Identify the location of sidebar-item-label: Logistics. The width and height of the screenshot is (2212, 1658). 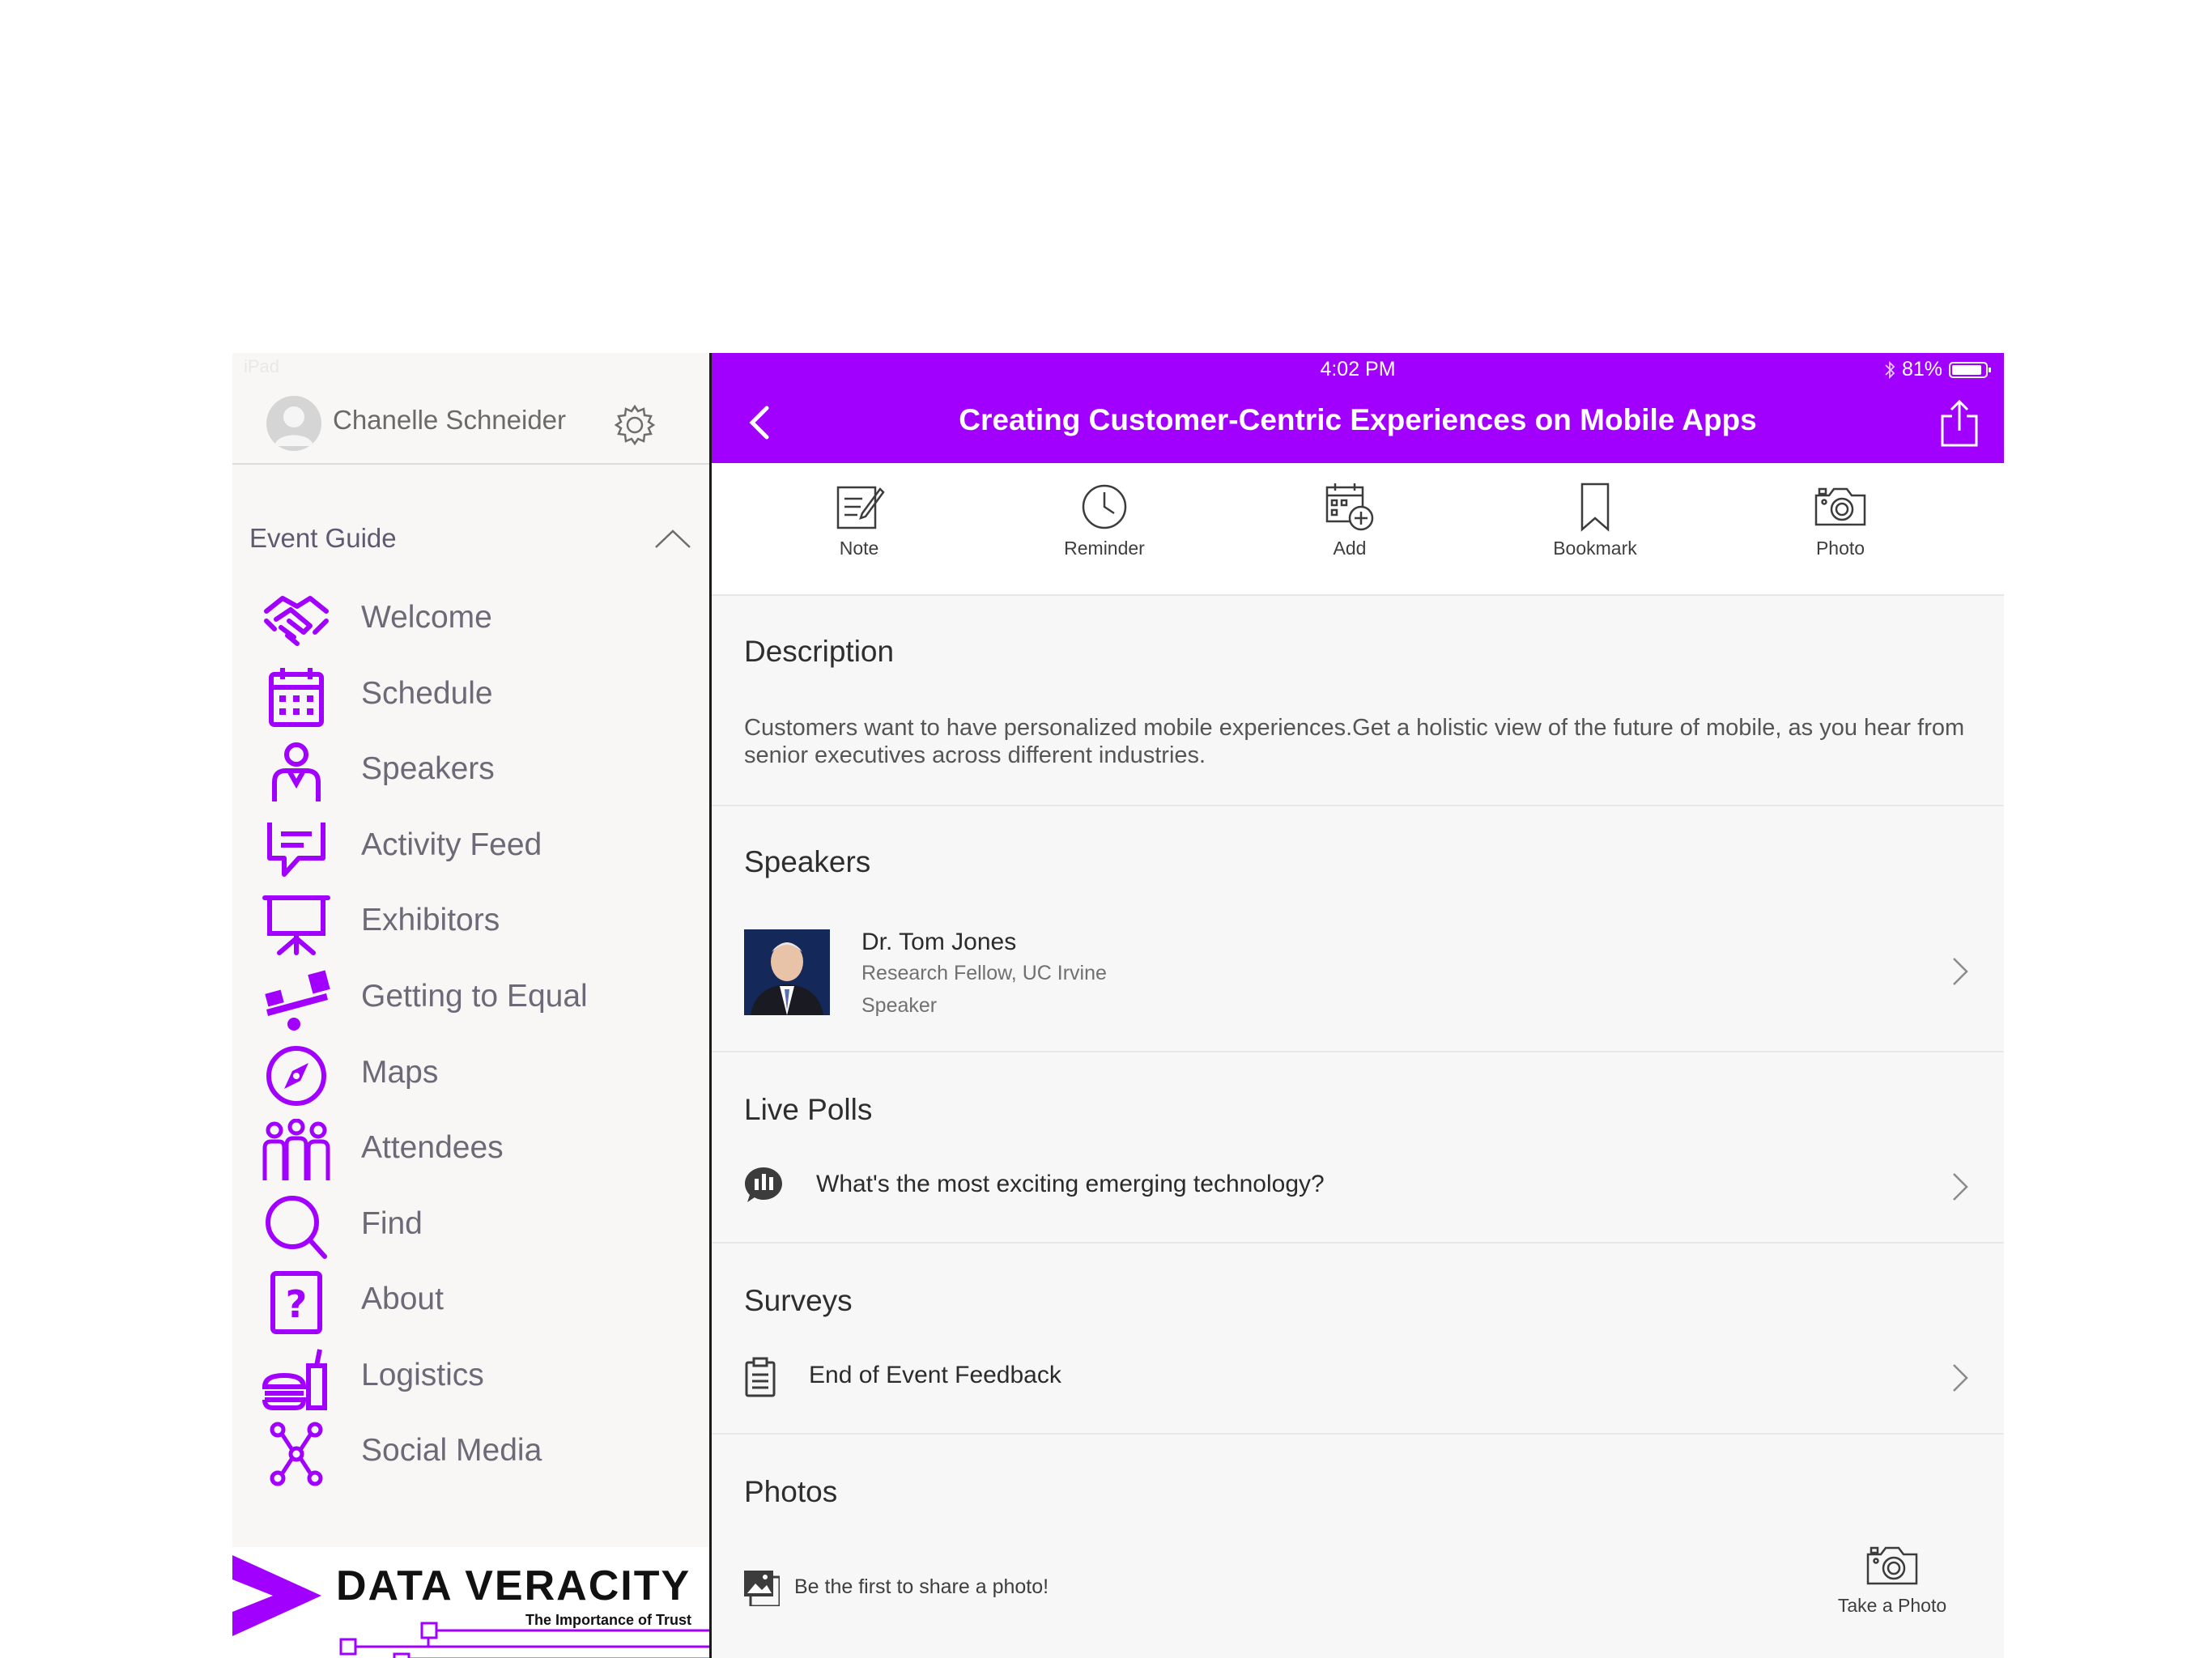
(422, 1375).